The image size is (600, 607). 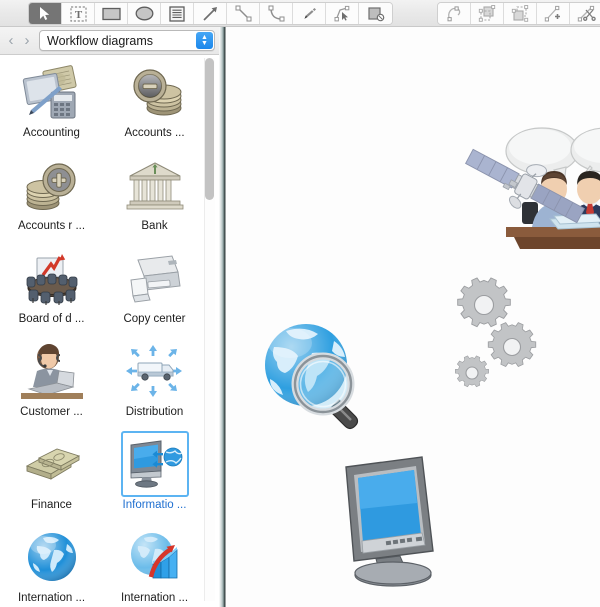 I want to click on text-tool: T, so click(x=78, y=13).